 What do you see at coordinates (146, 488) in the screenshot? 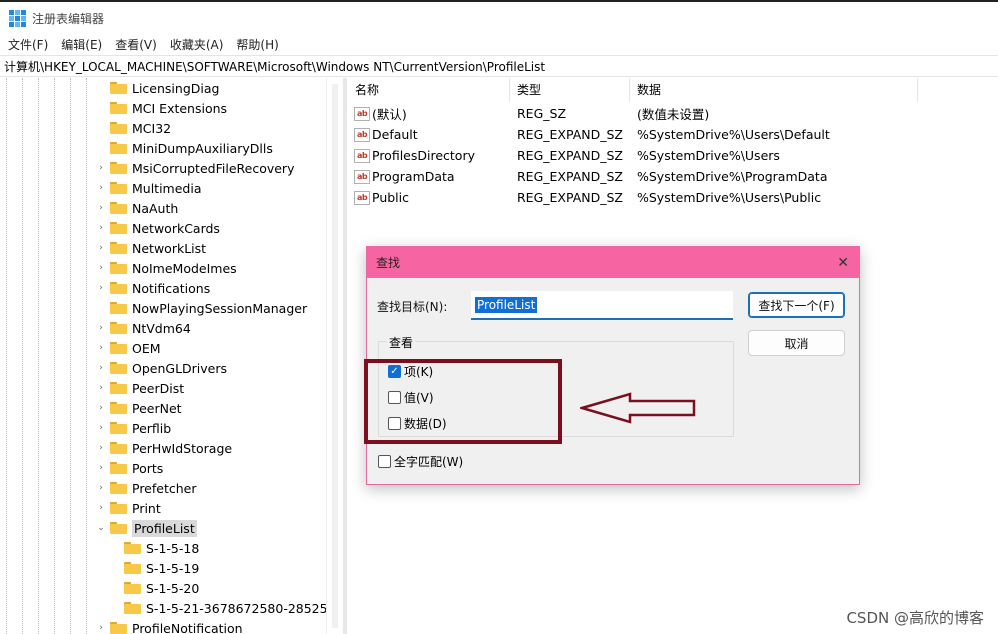
I see `tree-item: › Prefetcher` at bounding box center [146, 488].